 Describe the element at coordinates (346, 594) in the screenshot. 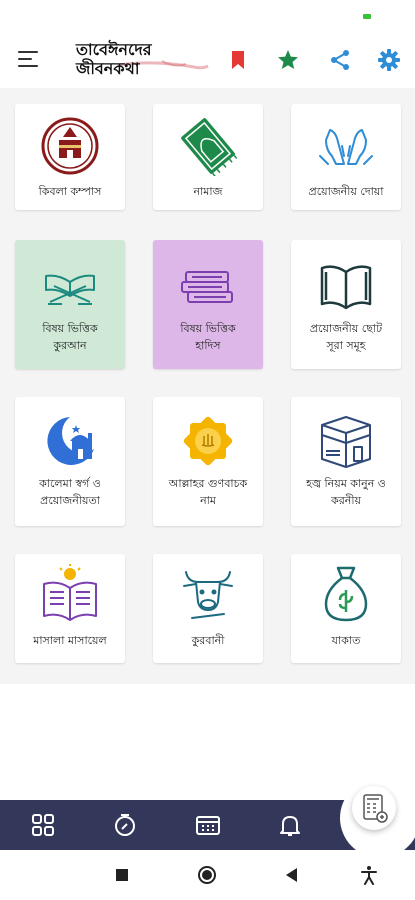

I see `money-bag-icon` at that location.